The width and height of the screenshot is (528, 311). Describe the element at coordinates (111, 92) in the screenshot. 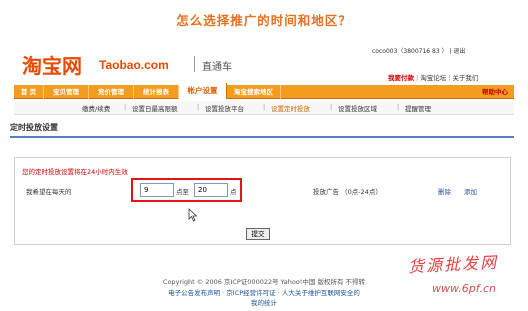

I see `nav-item-bidding: 竞价管理` at that location.